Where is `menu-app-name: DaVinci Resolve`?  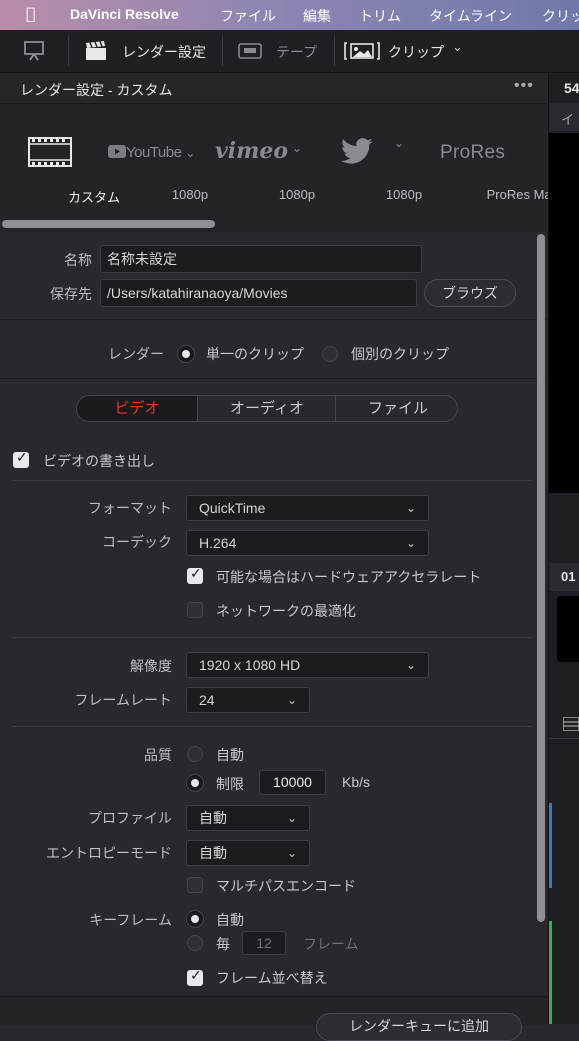 menu-app-name: DaVinci Resolve is located at coordinates (124, 14).